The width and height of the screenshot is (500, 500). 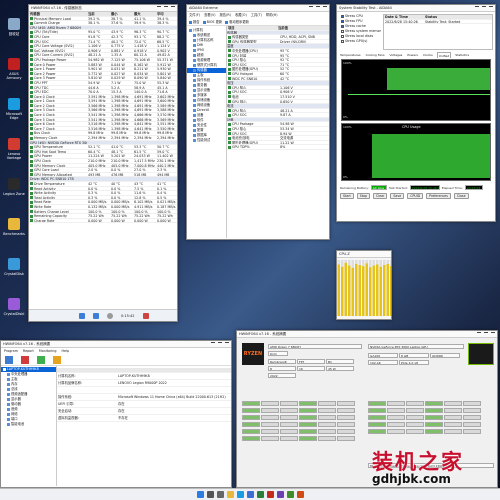 What do you see at coordinates (103, 8) in the screenshot?
I see `hwinfo-titlebar: HWiNFO64 v7.16 - 传感器状态` at bounding box center [103, 8].